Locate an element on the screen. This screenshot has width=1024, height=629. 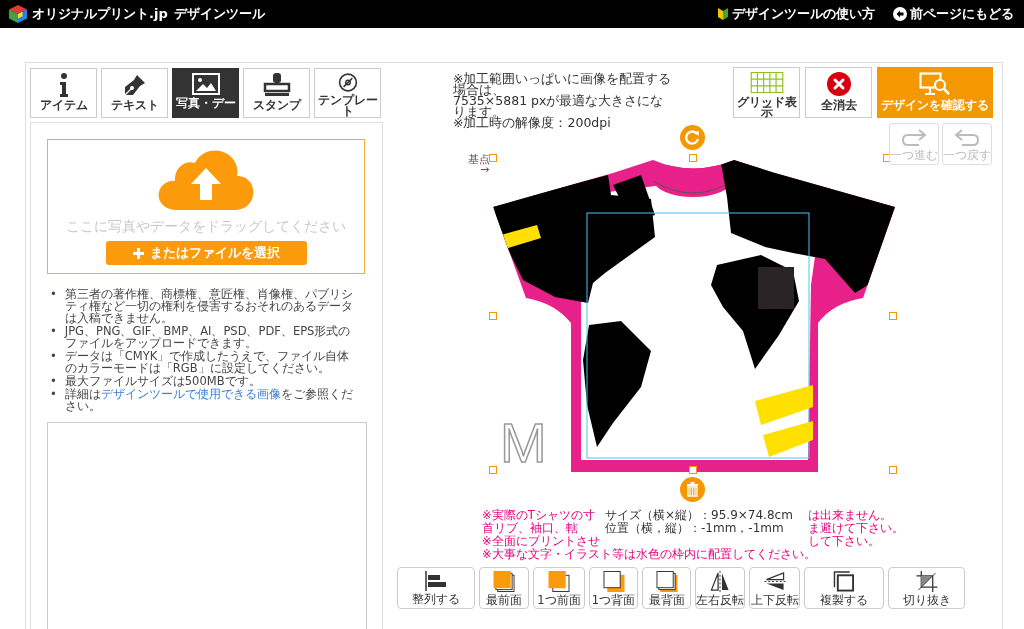
print-note-text: ま避けて下さい。 is located at coordinates (856, 528).